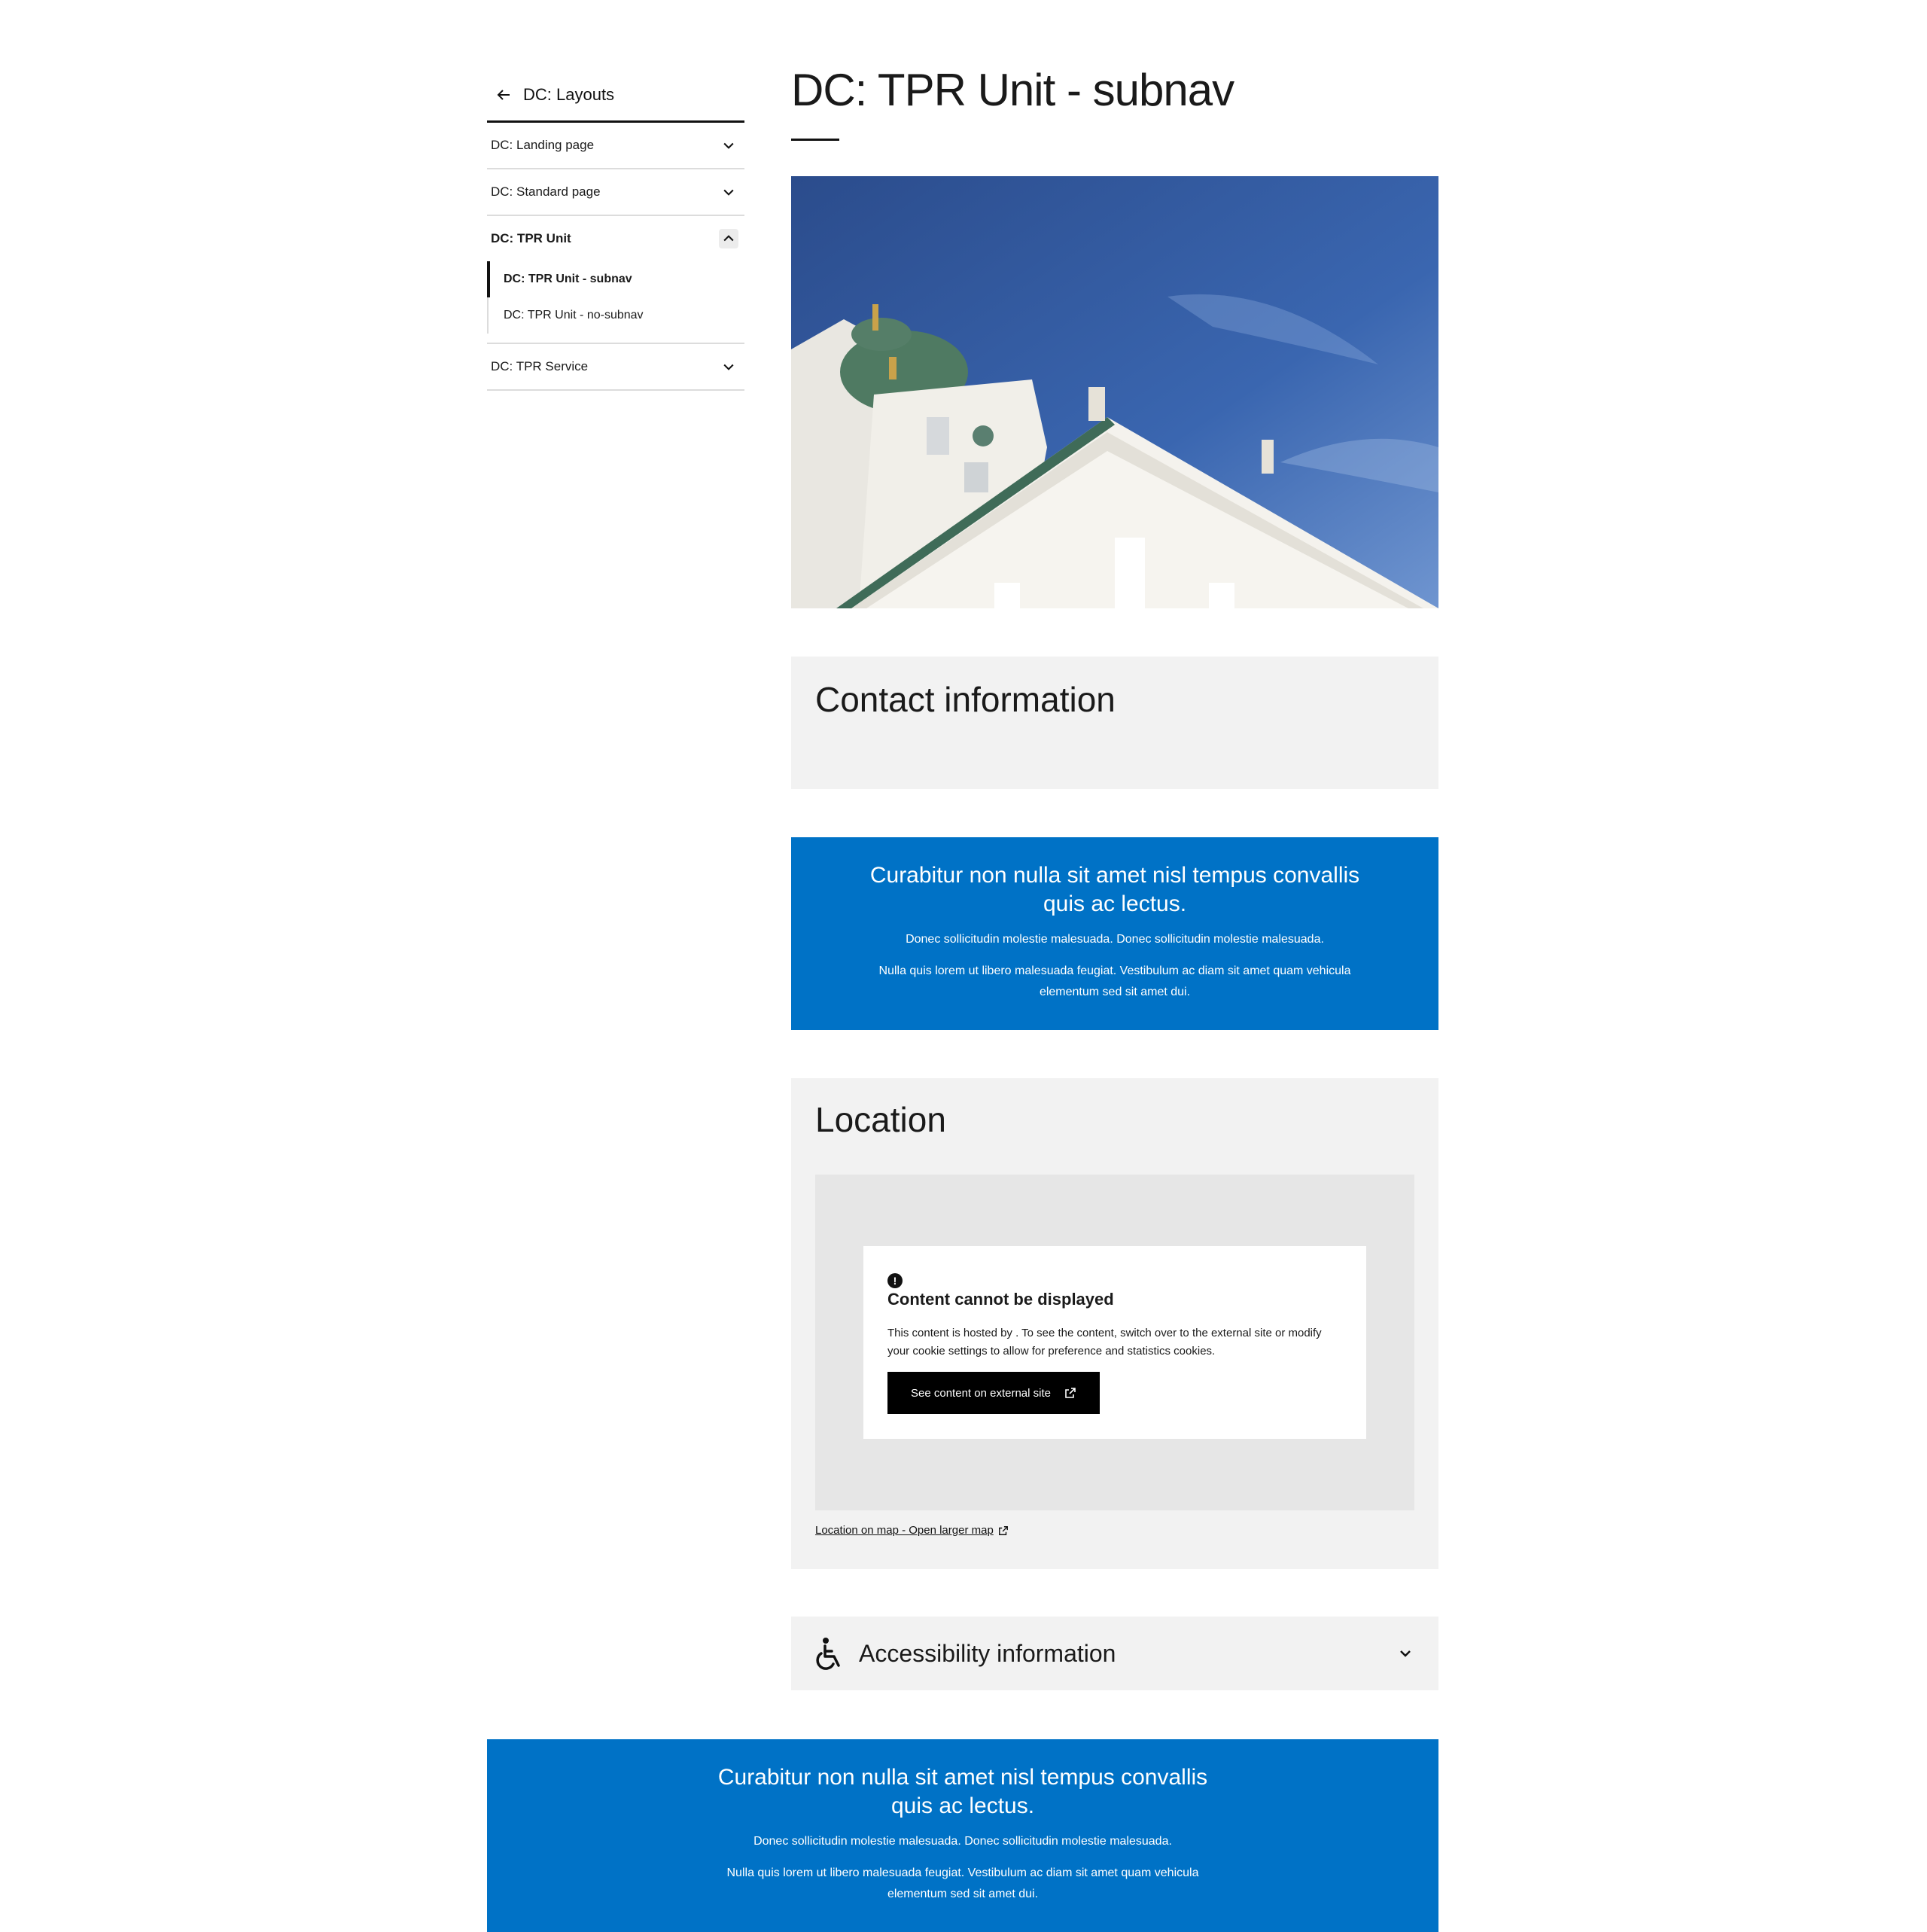 The image size is (1927, 1932). Describe the element at coordinates (531, 238) in the screenshot. I see `sidebar-item-label: DC: TPR Unit` at that location.